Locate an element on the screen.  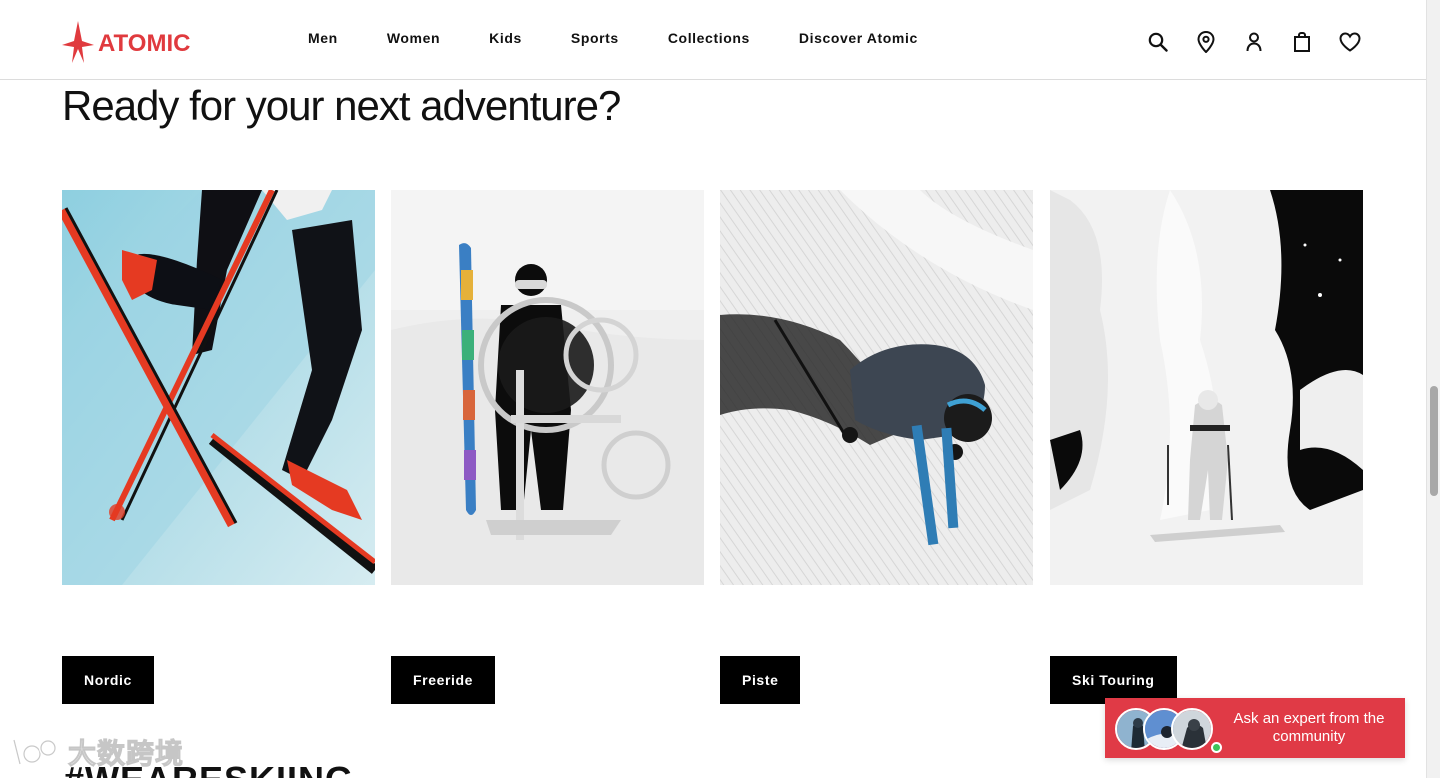
atomic-logo: ATOMIC is located at coordinates (126, 42).